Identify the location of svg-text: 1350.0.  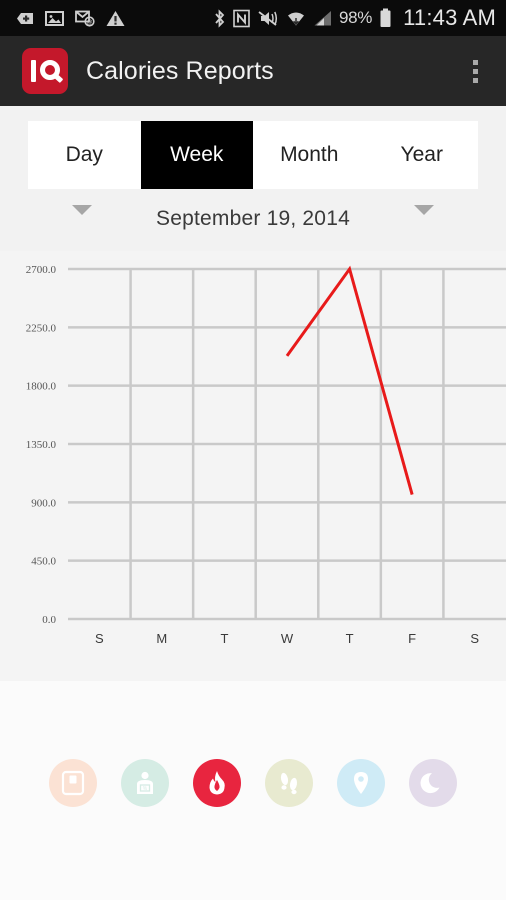
(41, 445).